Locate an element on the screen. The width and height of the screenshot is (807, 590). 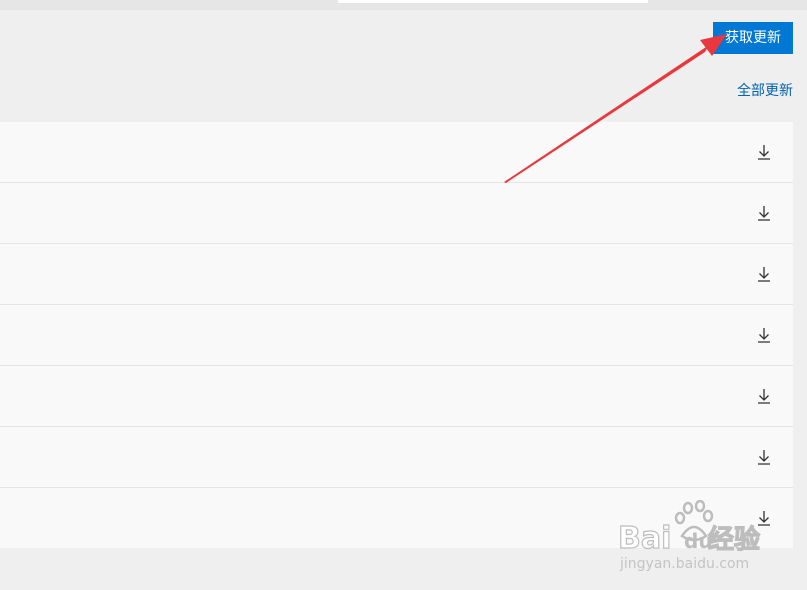
svg-text: jingyan.baidu.com is located at coordinates (684, 564).